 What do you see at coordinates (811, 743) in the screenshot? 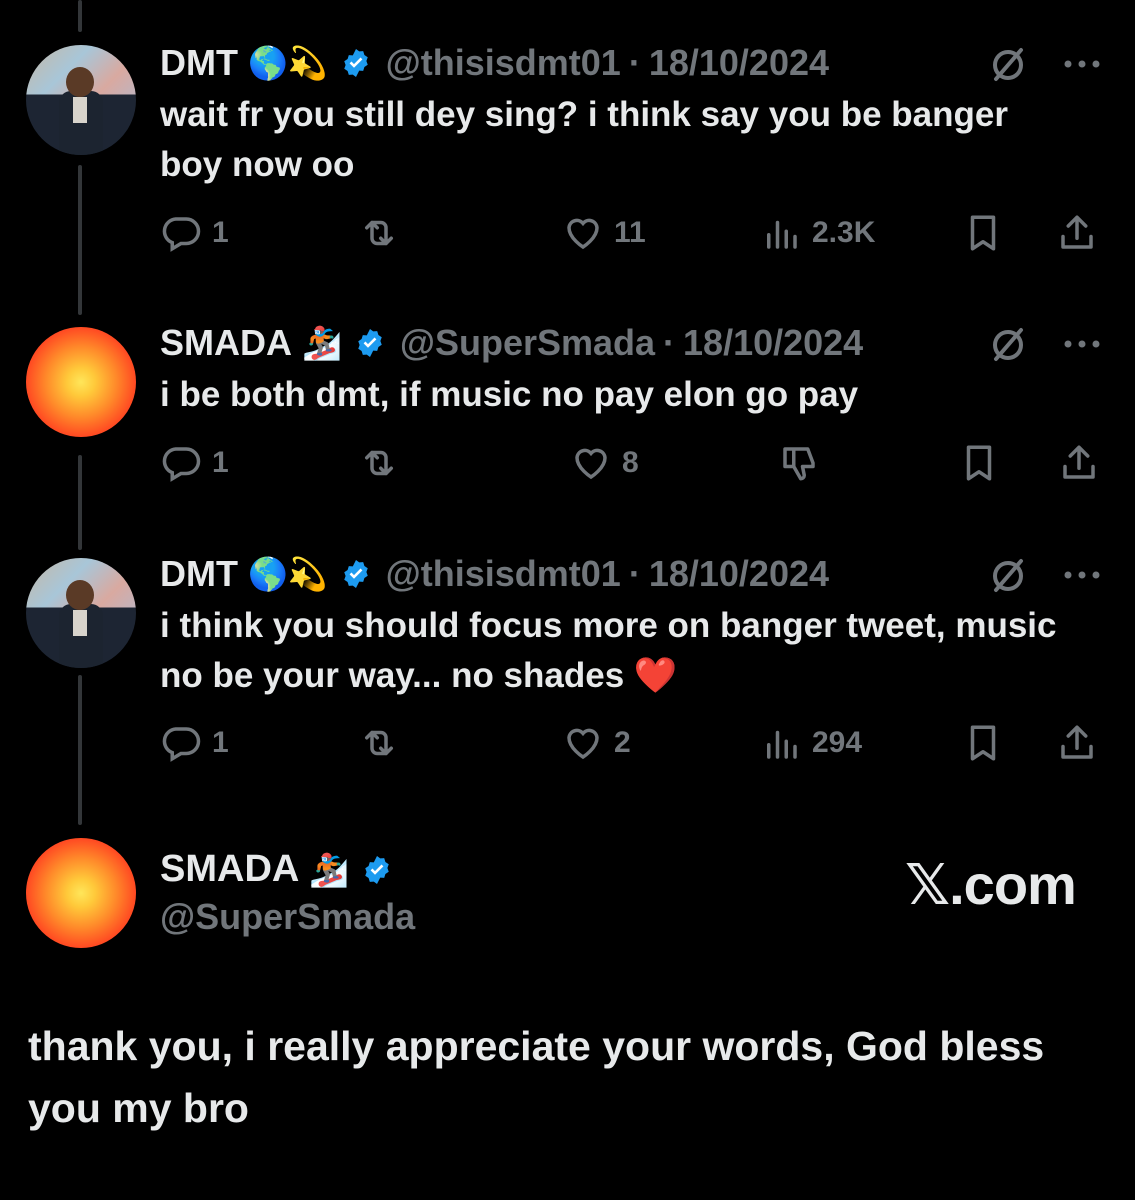
I see `views-button: 294` at bounding box center [811, 743].